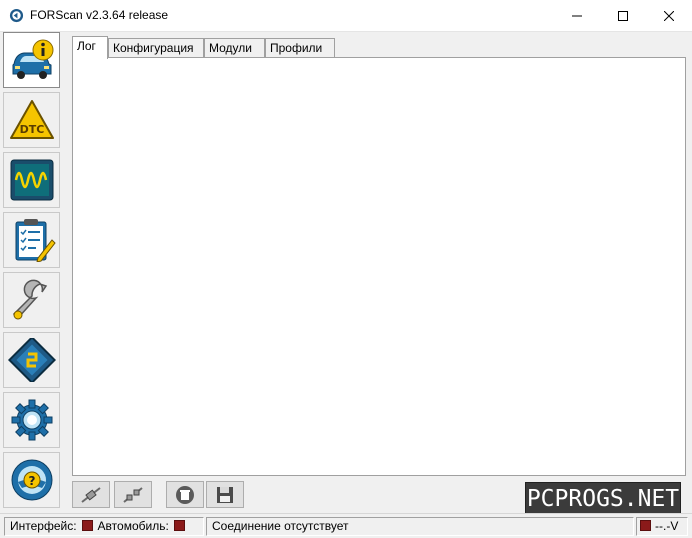 This screenshot has width=692, height=538. I want to click on save-disk-icon, so click(225, 494).